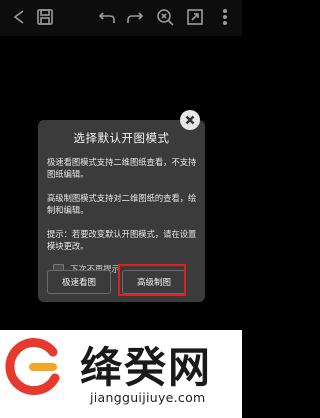 This screenshot has width=320, height=418. What do you see at coordinates (165, 17) in the screenshot?
I see `zoom-icon` at bounding box center [165, 17].